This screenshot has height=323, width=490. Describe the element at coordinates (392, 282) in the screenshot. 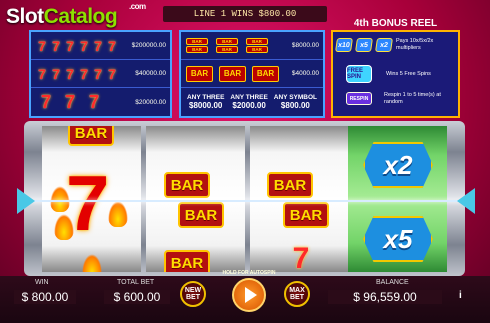

I see `balance-label: BALANCE` at that location.